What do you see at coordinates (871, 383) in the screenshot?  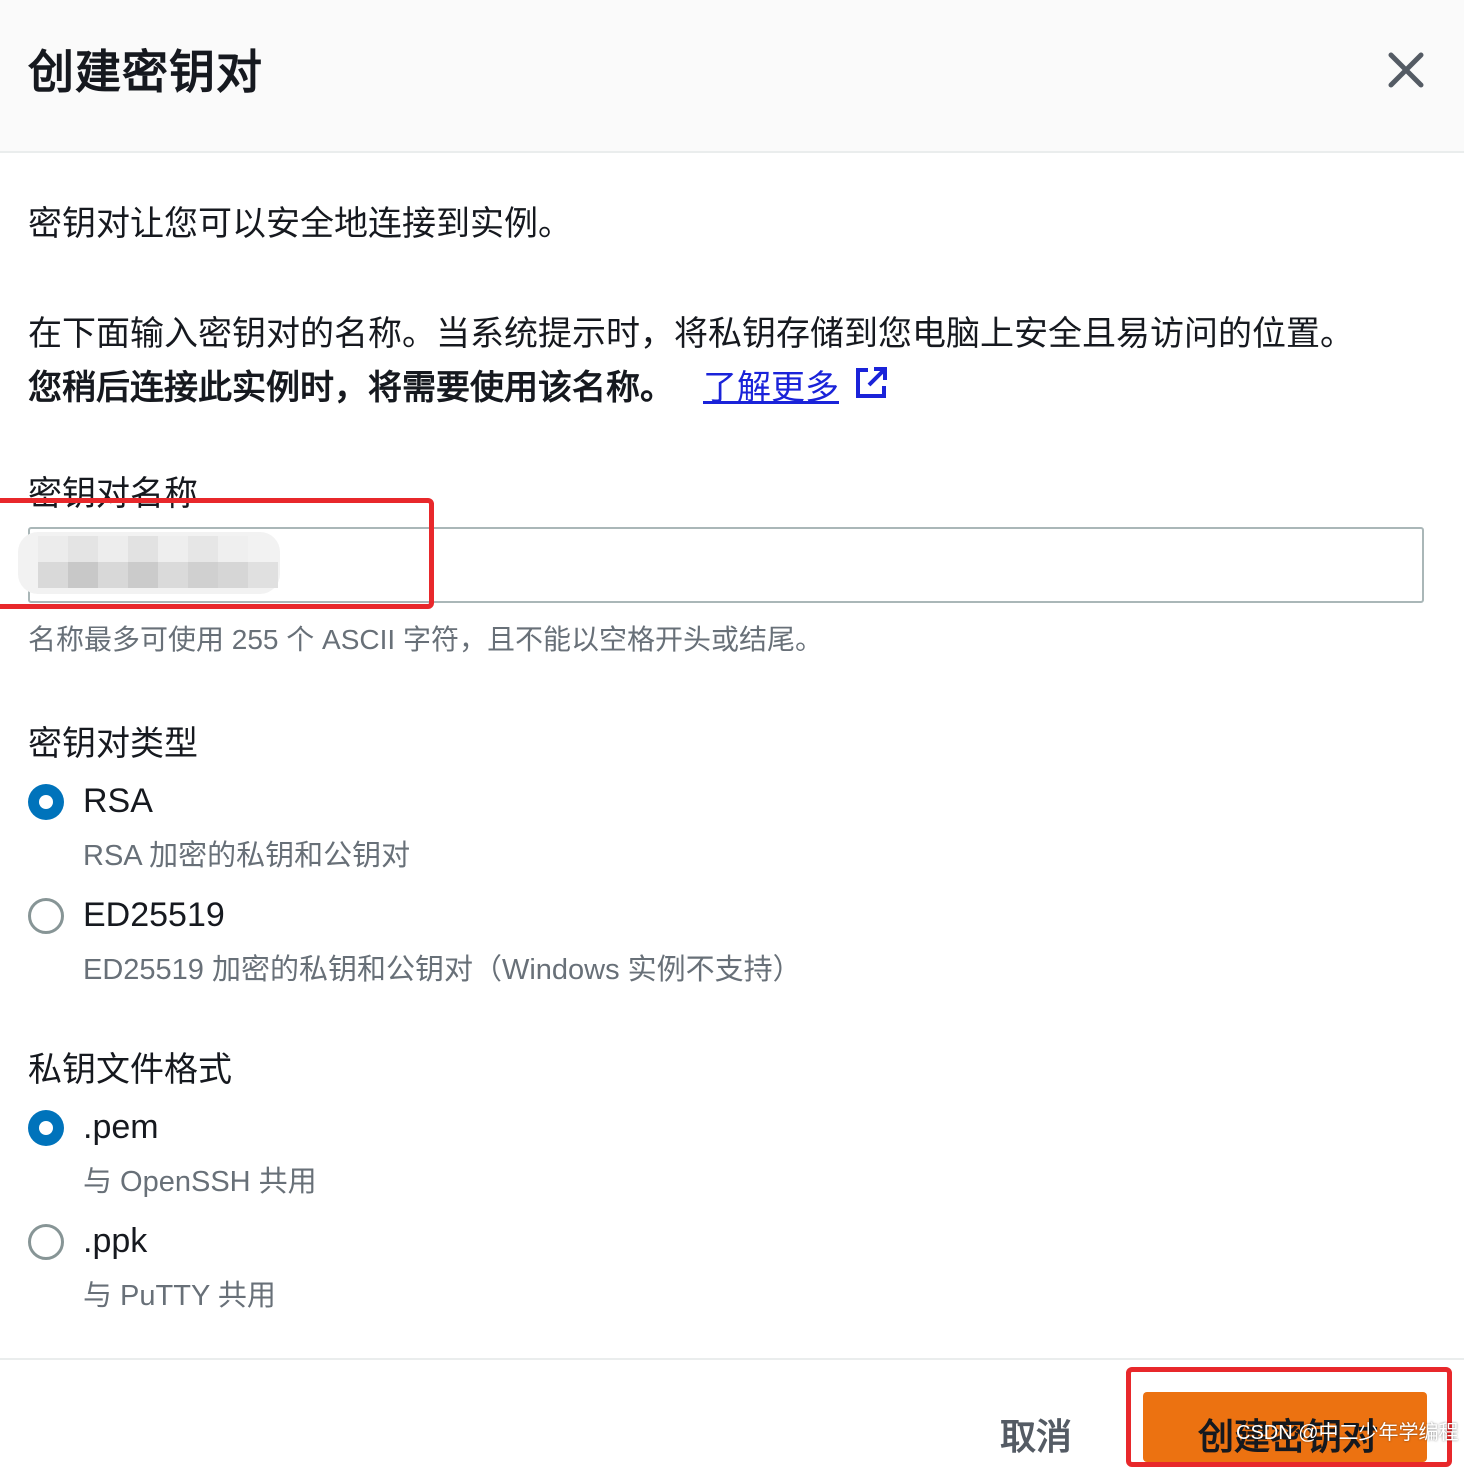 I see `external-link-icon` at bounding box center [871, 383].